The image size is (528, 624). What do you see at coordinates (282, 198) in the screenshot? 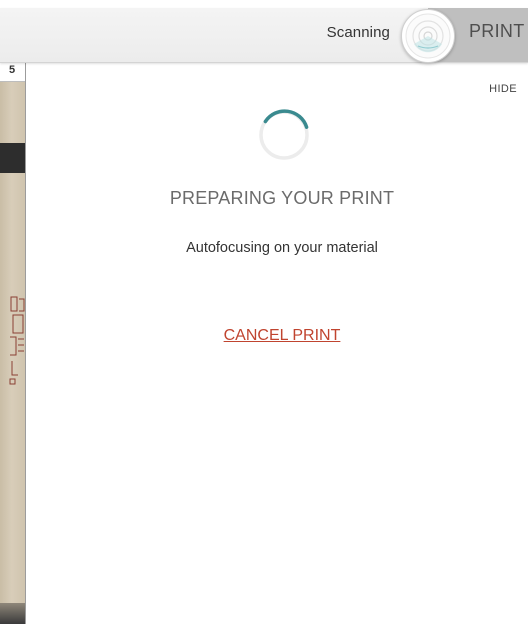
I see `panel-title: PREPARING YOUR PRINT` at bounding box center [282, 198].